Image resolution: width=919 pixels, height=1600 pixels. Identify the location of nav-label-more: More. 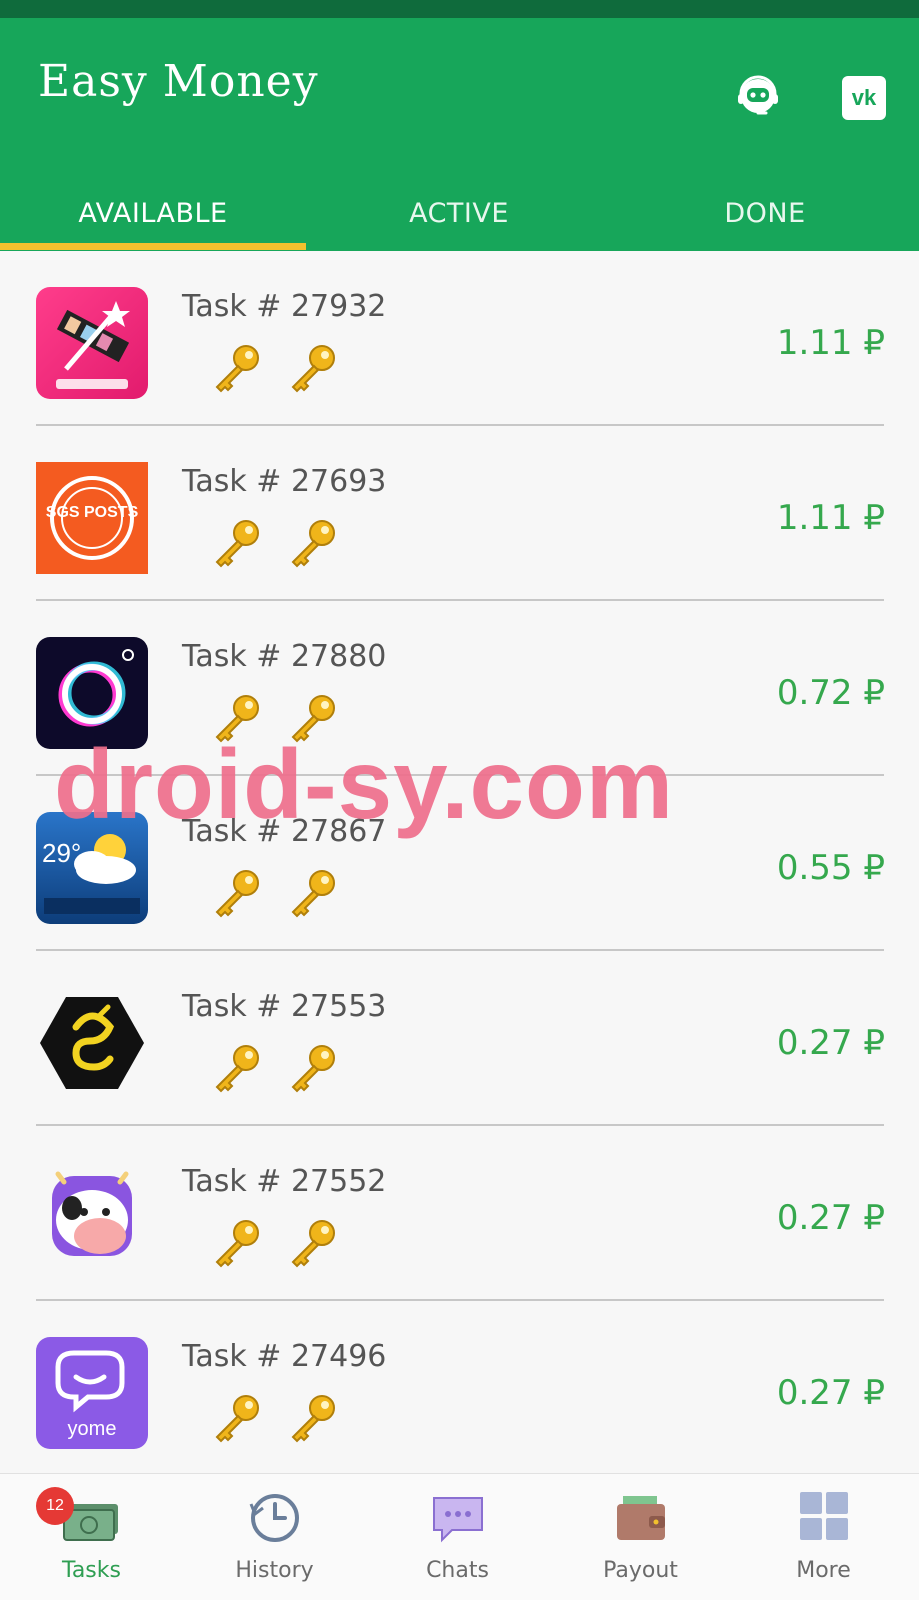
(823, 1570).